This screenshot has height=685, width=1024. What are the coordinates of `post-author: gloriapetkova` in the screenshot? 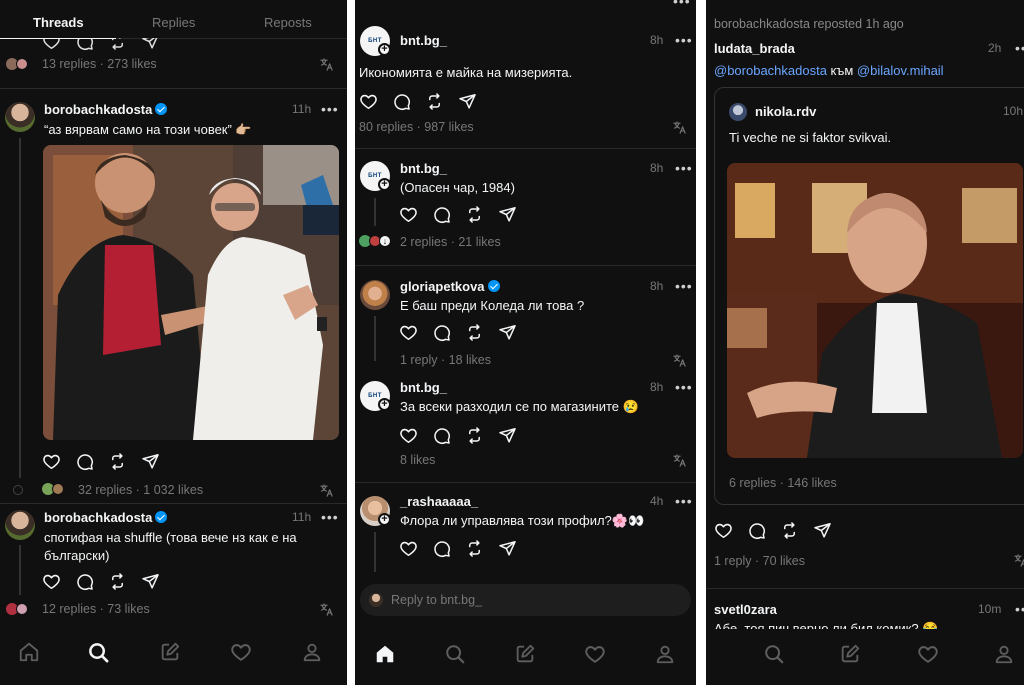 It's located at (450, 286).